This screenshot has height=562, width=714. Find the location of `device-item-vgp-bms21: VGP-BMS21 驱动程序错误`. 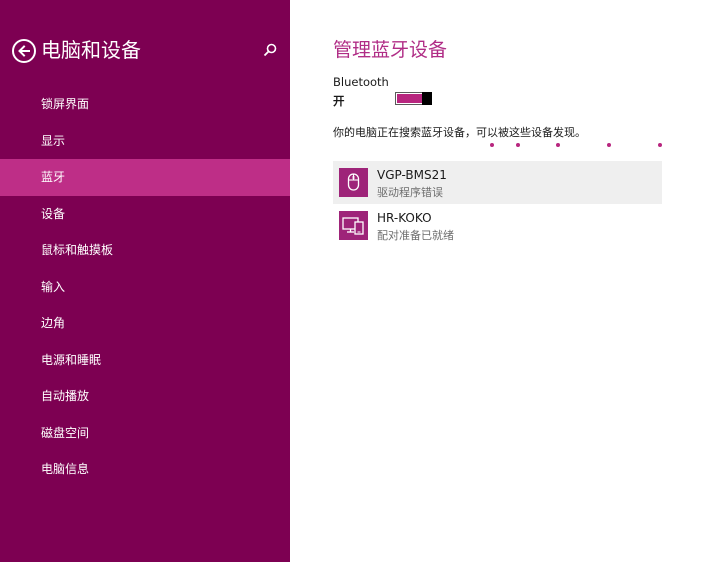

device-item-vgp-bms21: VGP-BMS21 驱动程序错误 is located at coordinates (497, 182).